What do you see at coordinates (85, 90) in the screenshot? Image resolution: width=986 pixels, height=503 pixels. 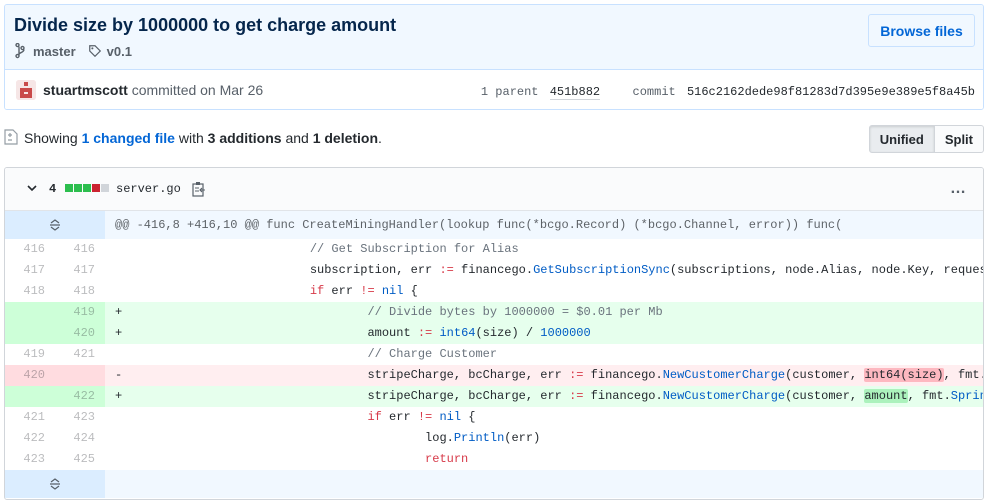 I see `author-link: stuartmscott` at bounding box center [85, 90].